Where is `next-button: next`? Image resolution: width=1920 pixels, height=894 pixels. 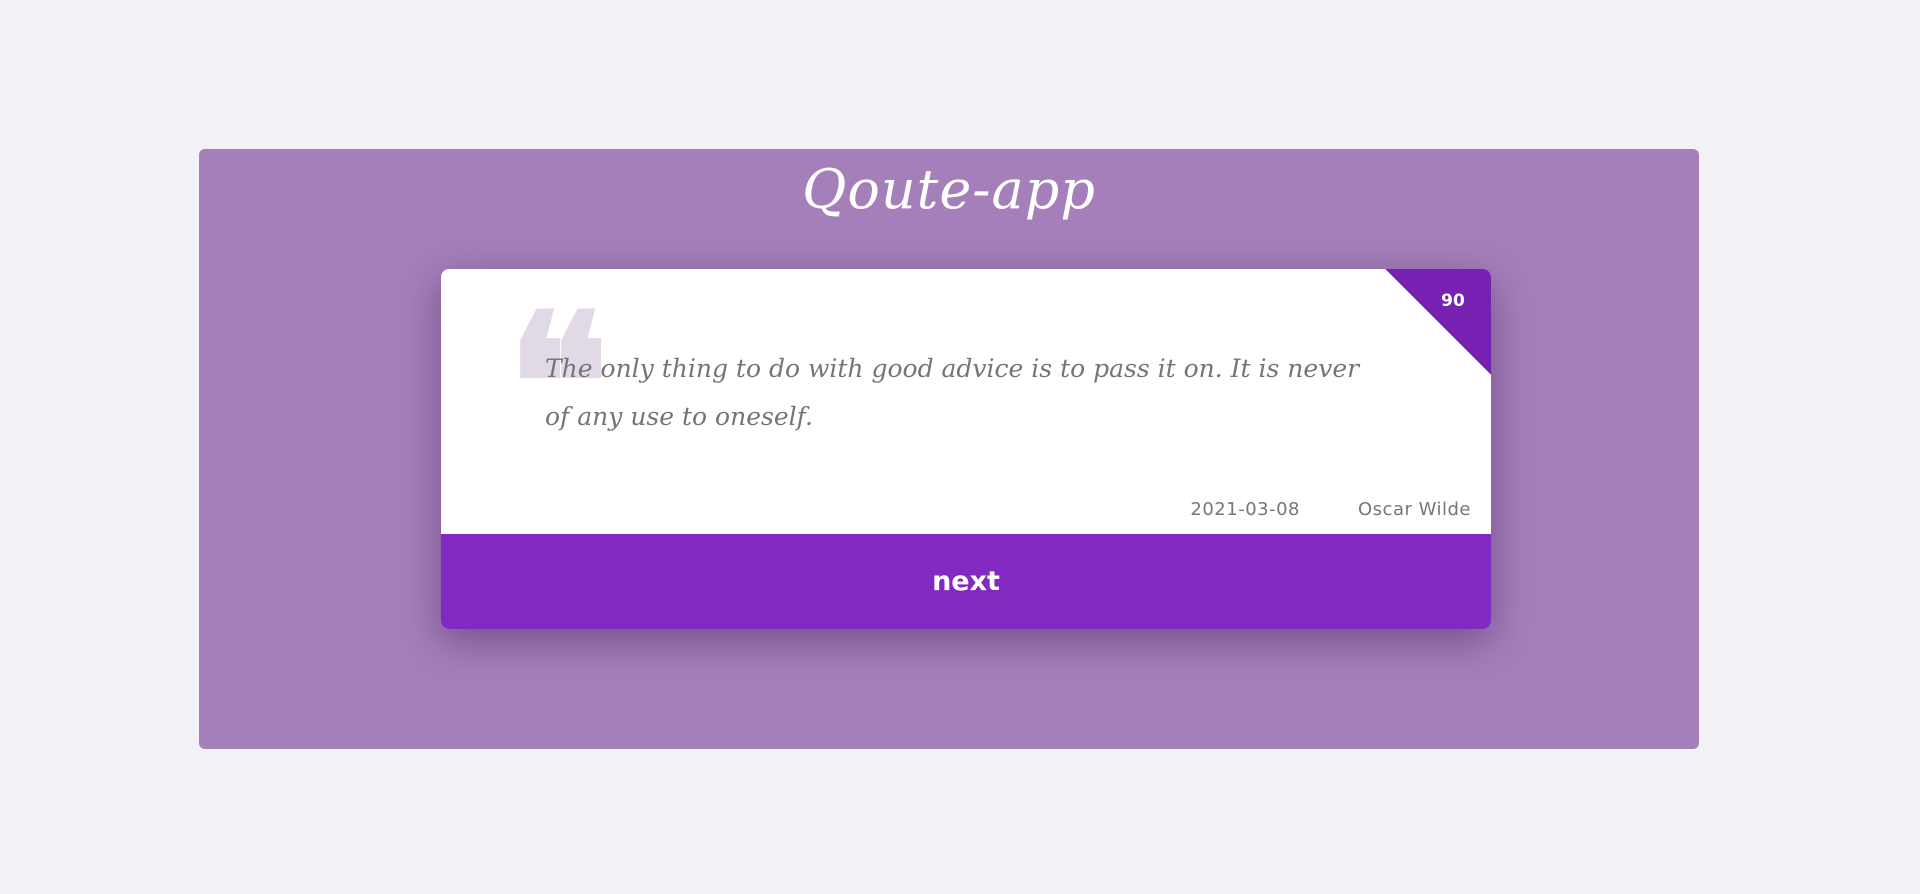 next-button: next is located at coordinates (966, 581).